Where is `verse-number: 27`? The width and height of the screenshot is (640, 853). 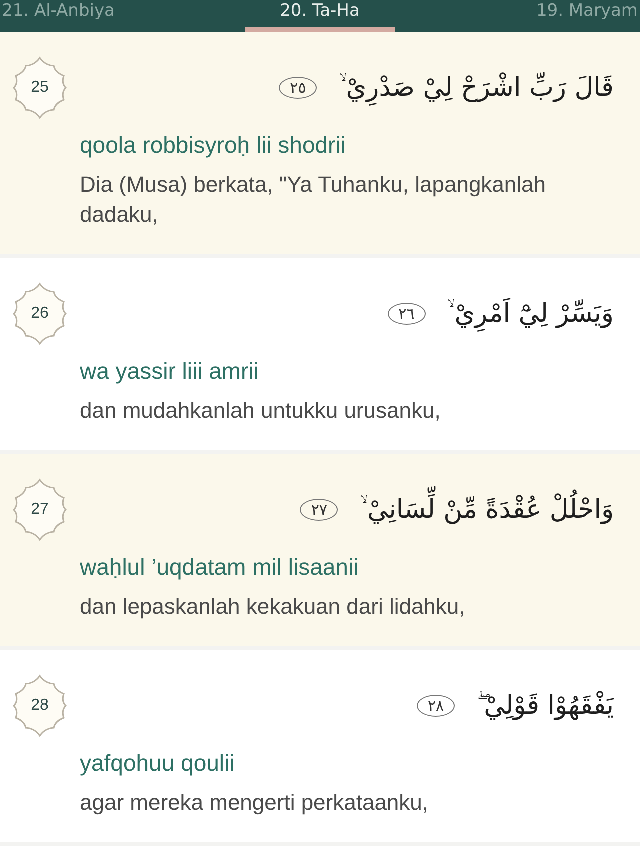
verse-number: 27 is located at coordinates (40, 510).